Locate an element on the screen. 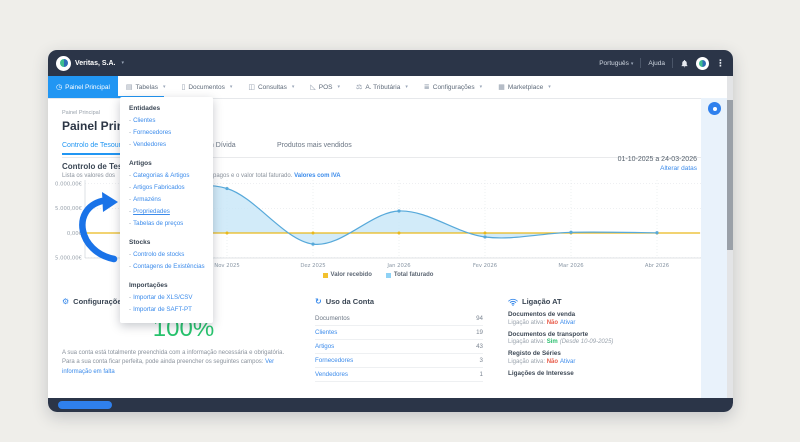  usage-value: 3 is located at coordinates (481, 360).